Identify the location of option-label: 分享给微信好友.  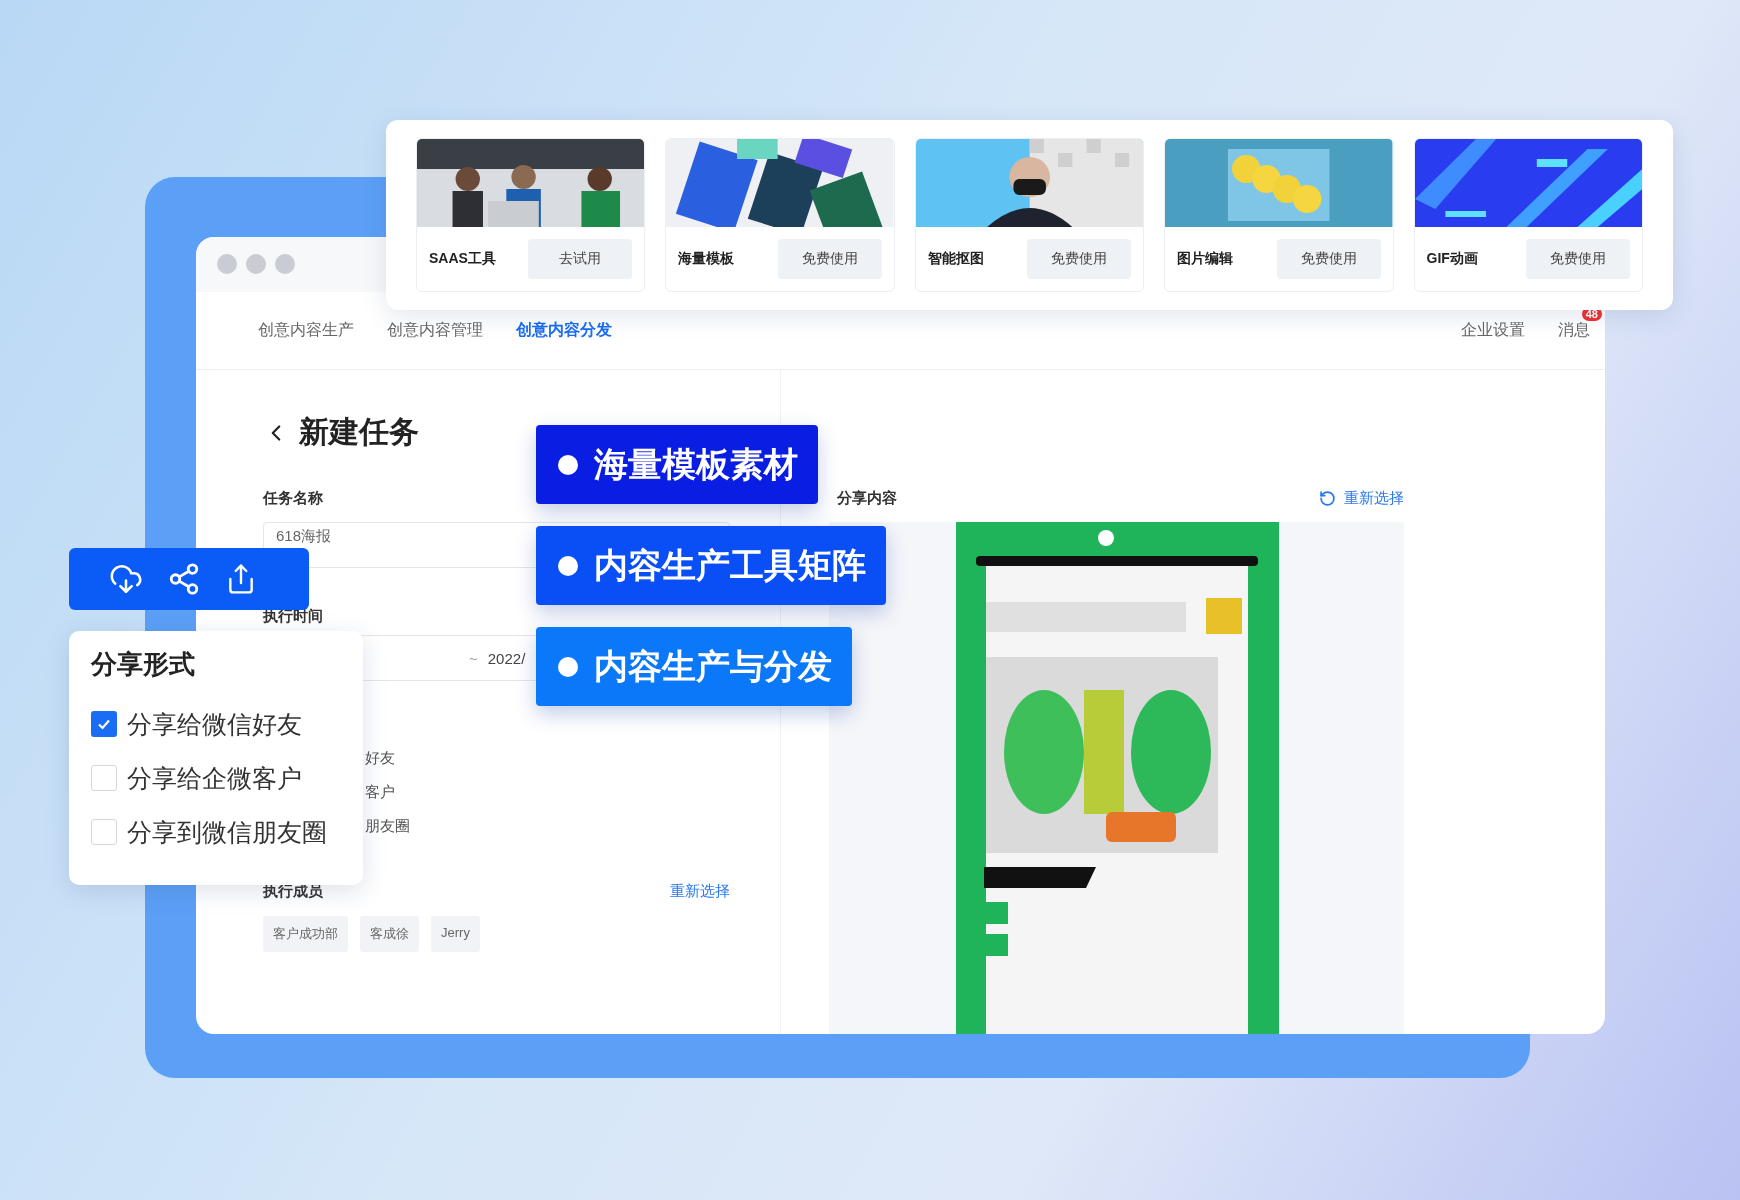
(214, 724).